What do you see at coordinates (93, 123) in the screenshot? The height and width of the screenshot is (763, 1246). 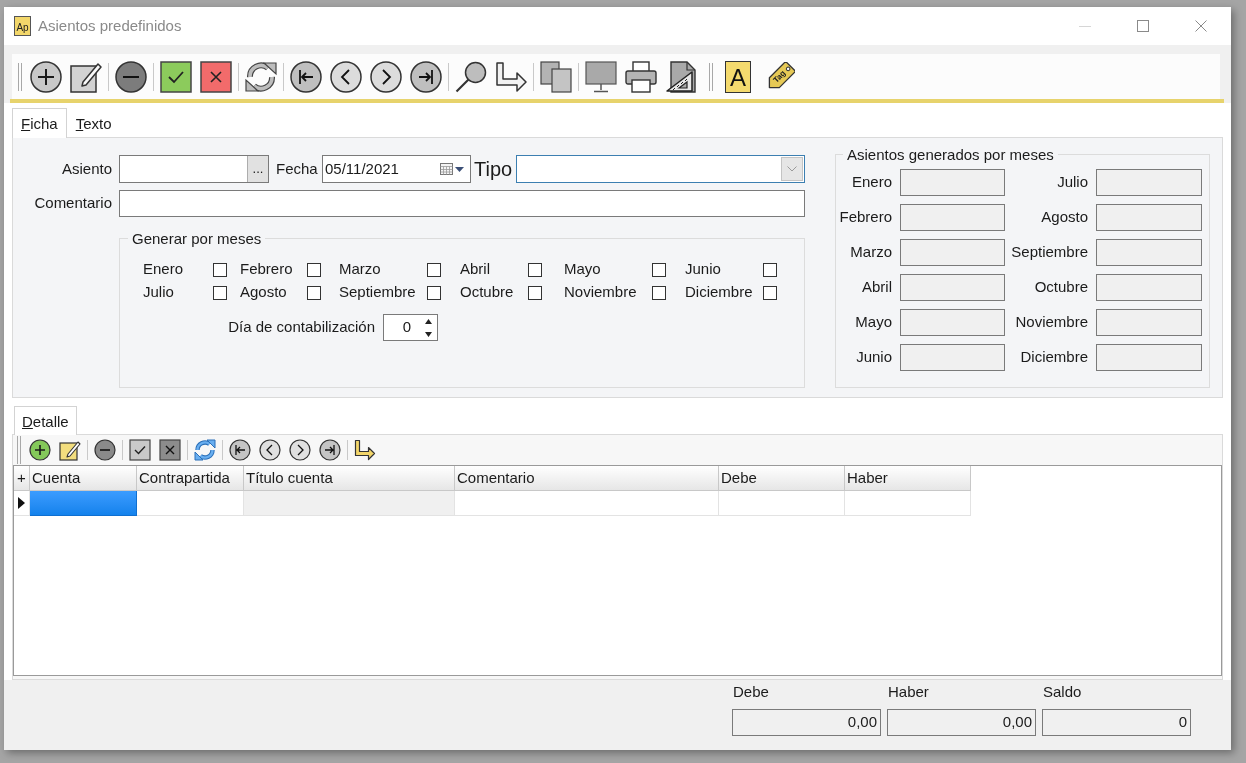 I see `tab: Texto` at bounding box center [93, 123].